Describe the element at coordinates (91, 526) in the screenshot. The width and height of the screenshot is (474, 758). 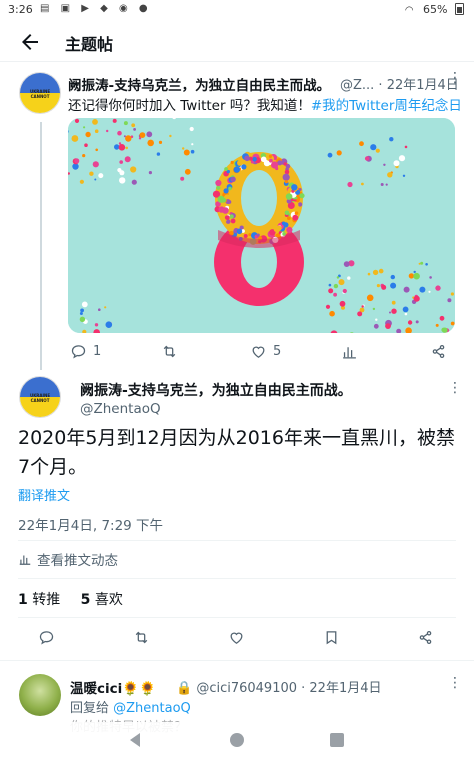
I see `tweet2-timestamp: 22年1月4日, 7:29 下午` at that location.